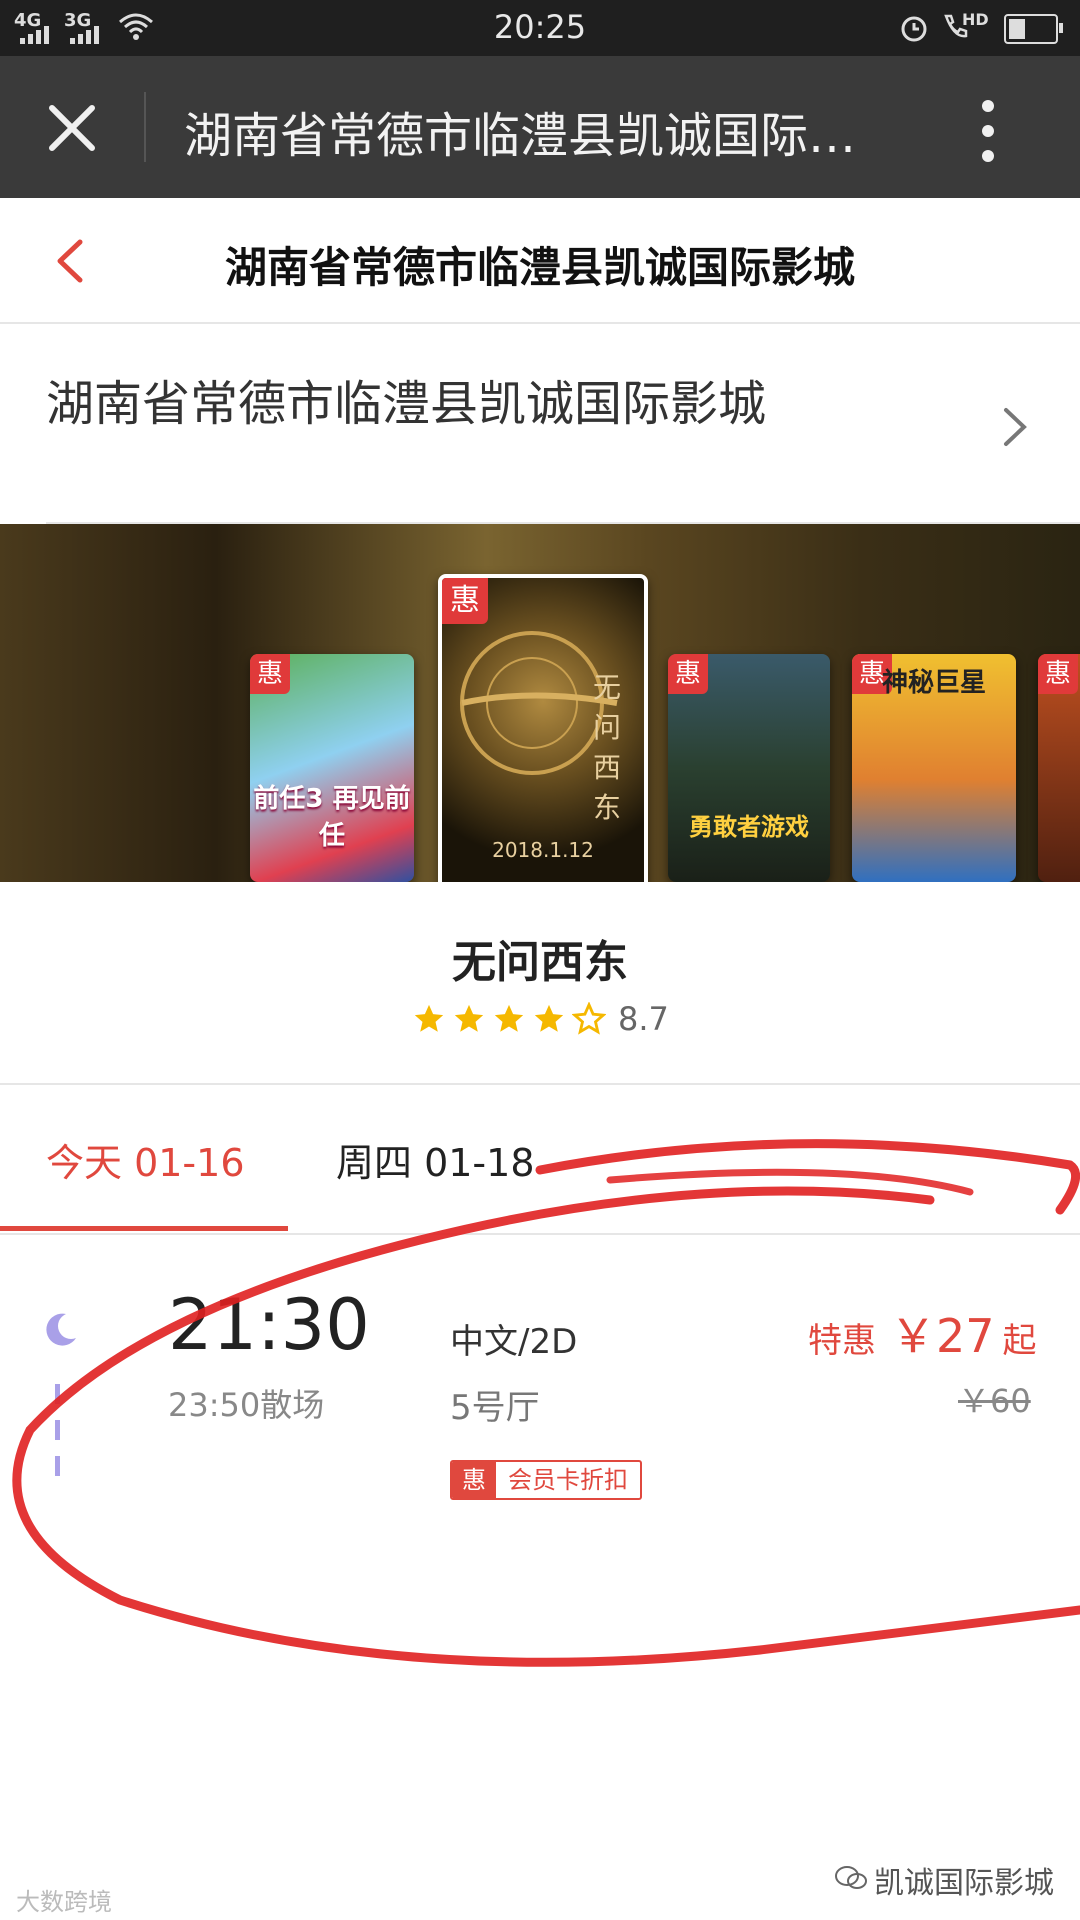 Image resolution: width=1080 pixels, height=1920 pixels. I want to click on member-discount-badge: 惠 会员卡折扣, so click(546, 1480).